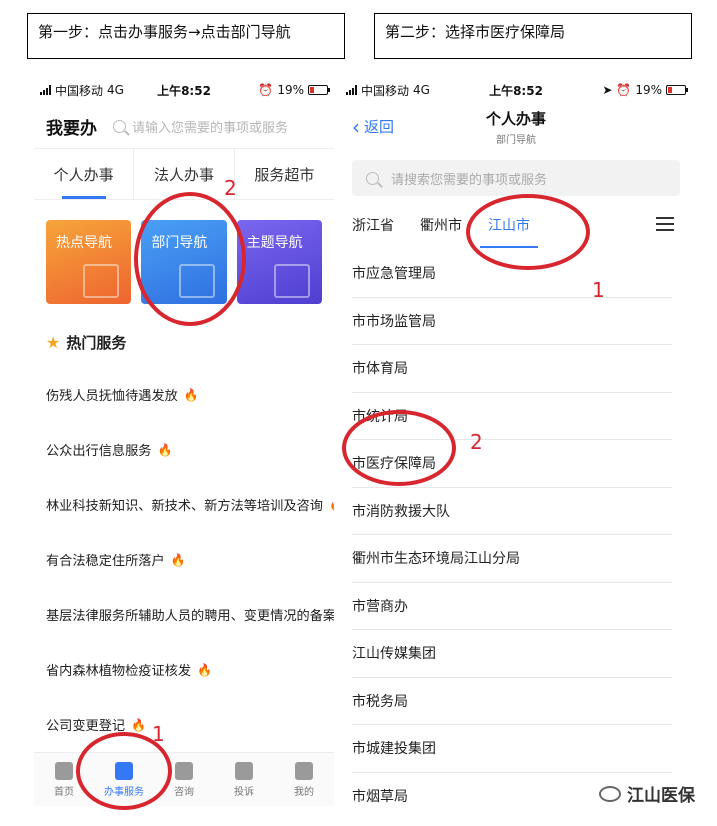  I want to click on watermark-label: 江山医保, so click(661, 796).